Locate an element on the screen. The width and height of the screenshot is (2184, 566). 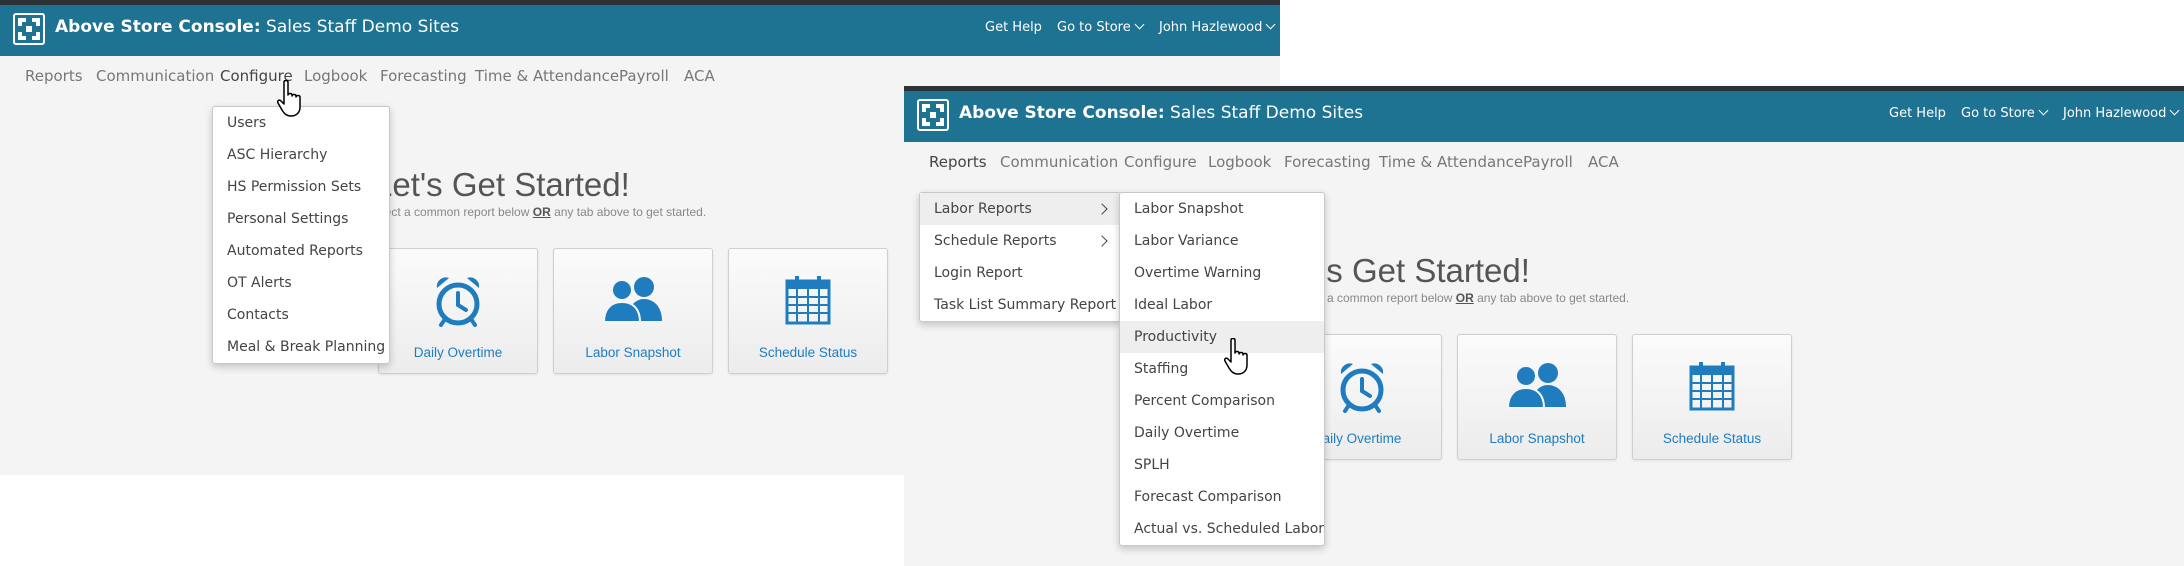
menu-item-ideal-labor: Ideal Labor is located at coordinates (1222, 305).